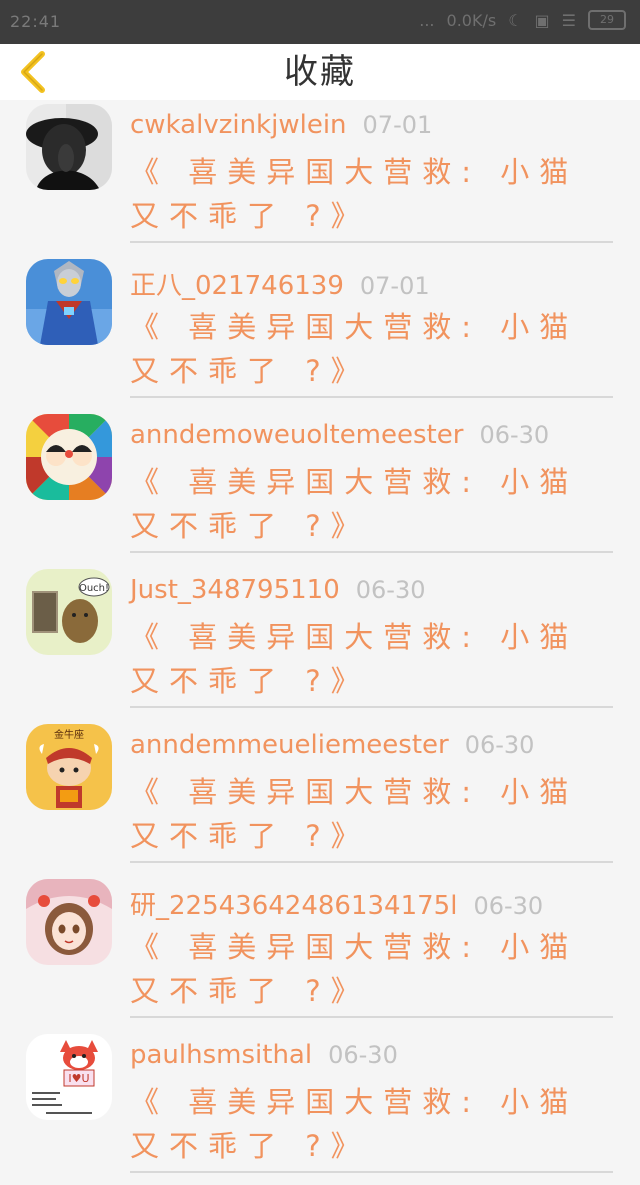 Image resolution: width=640 pixels, height=1185 pixels. I want to click on wifi-icon: ☰, so click(568, 20).